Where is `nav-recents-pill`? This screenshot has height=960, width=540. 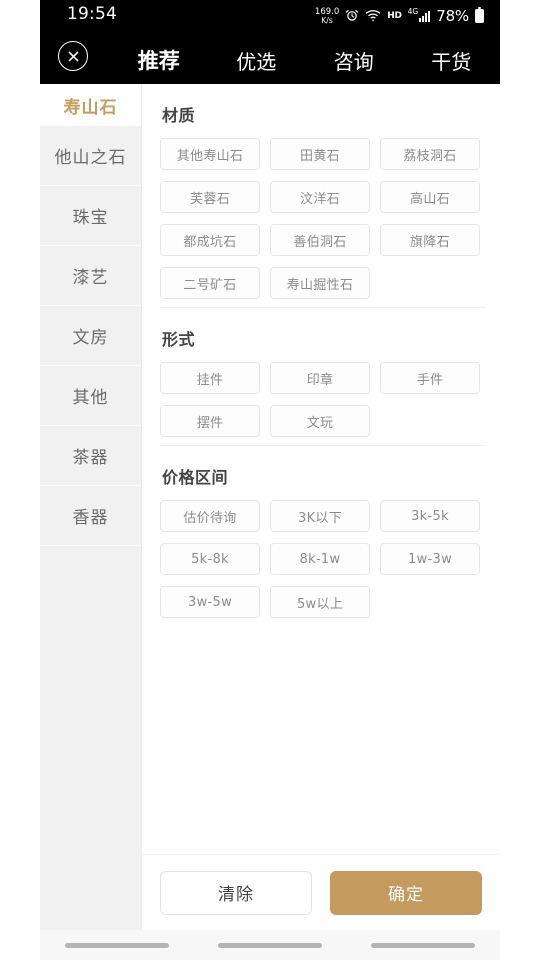 nav-recents-pill is located at coordinates (423, 945).